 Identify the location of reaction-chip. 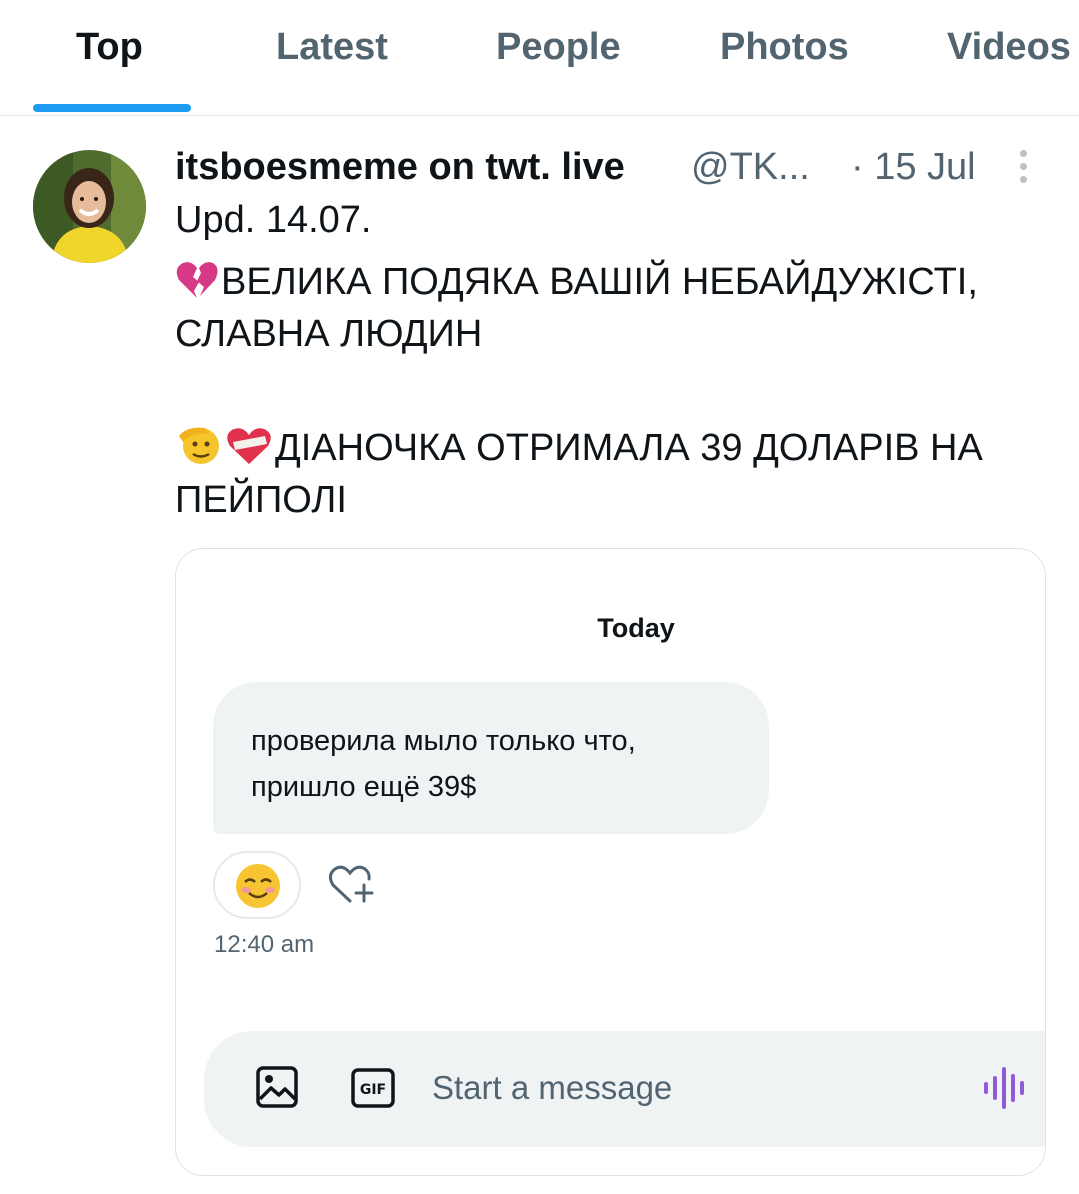
(257, 885).